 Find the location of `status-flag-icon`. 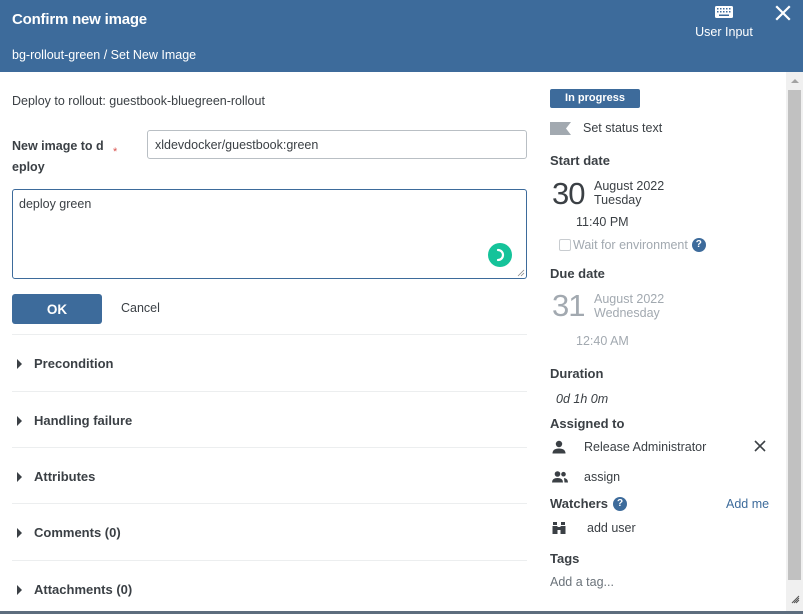

status-flag-icon is located at coordinates (560, 128).